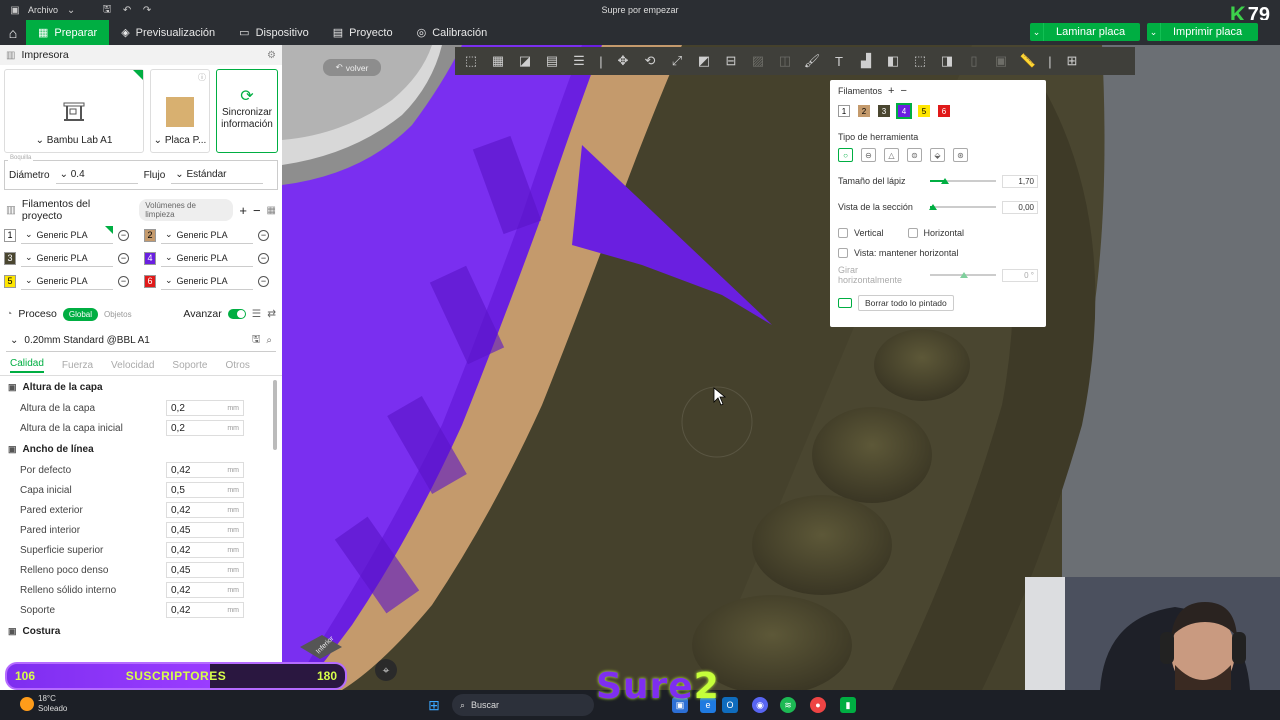 The image size is (1280, 720). I want to click on gap-fill-tool-icon: ⊛, so click(960, 155).